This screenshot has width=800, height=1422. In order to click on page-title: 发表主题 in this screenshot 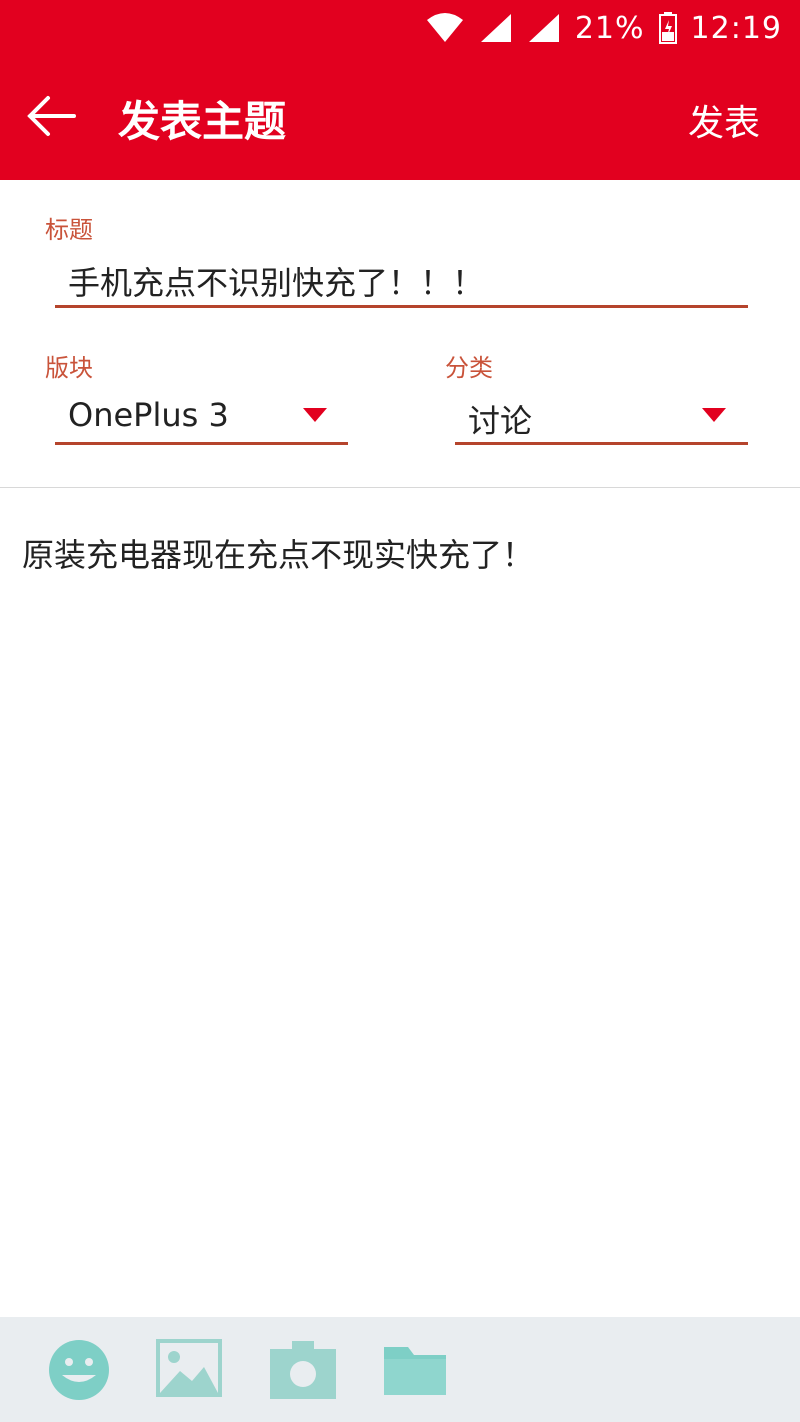, I will do `click(202, 121)`.